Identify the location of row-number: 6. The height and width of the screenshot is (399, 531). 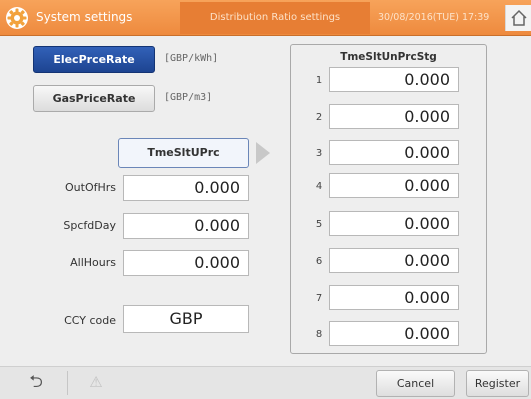
(319, 261).